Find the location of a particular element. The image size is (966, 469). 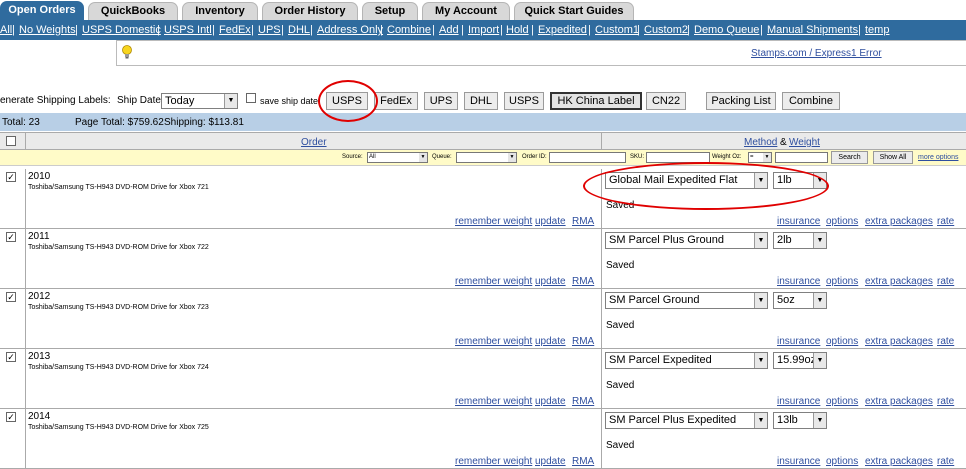

tab-open-orders: Open Orders is located at coordinates (42, 10).